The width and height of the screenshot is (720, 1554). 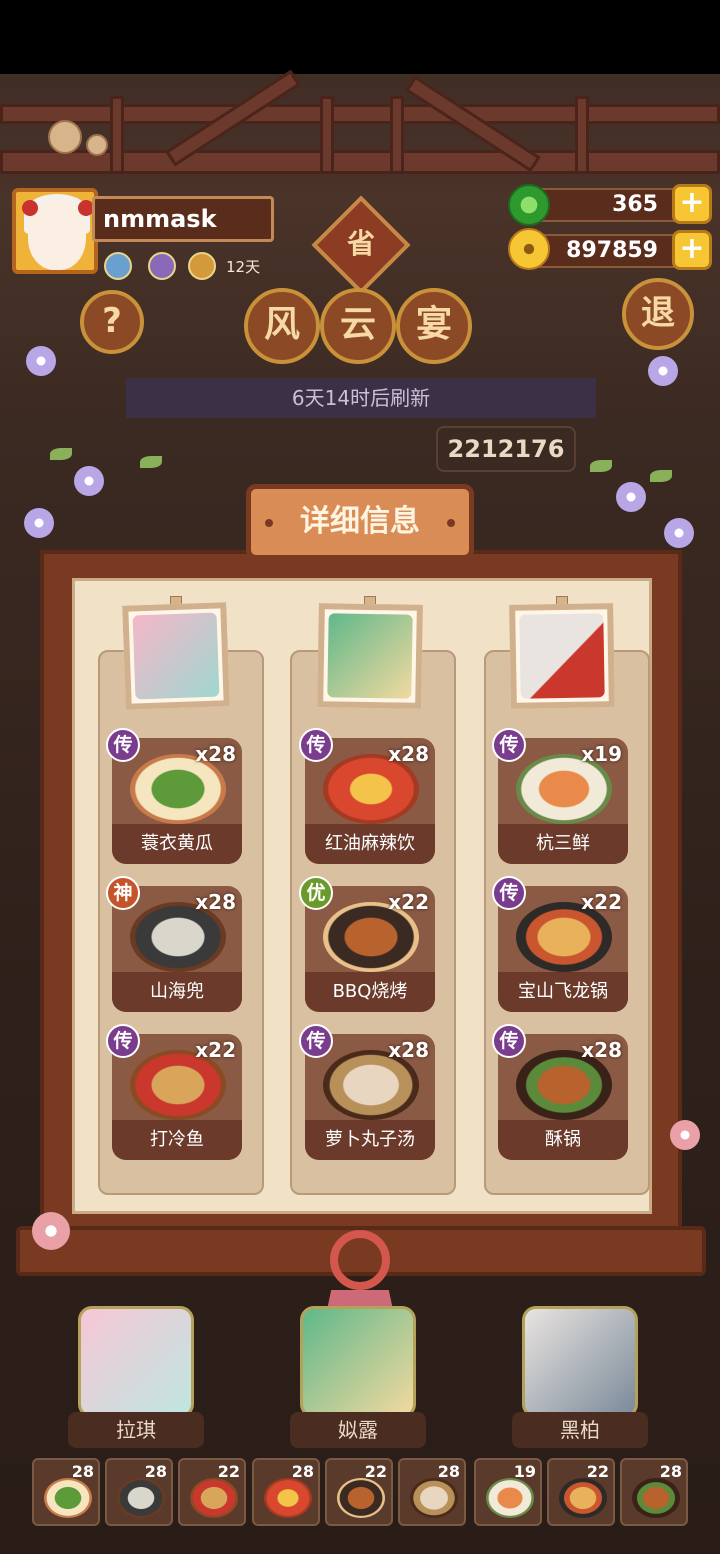 I want to click on details-title-text: 详细信息, so click(x=360, y=521).